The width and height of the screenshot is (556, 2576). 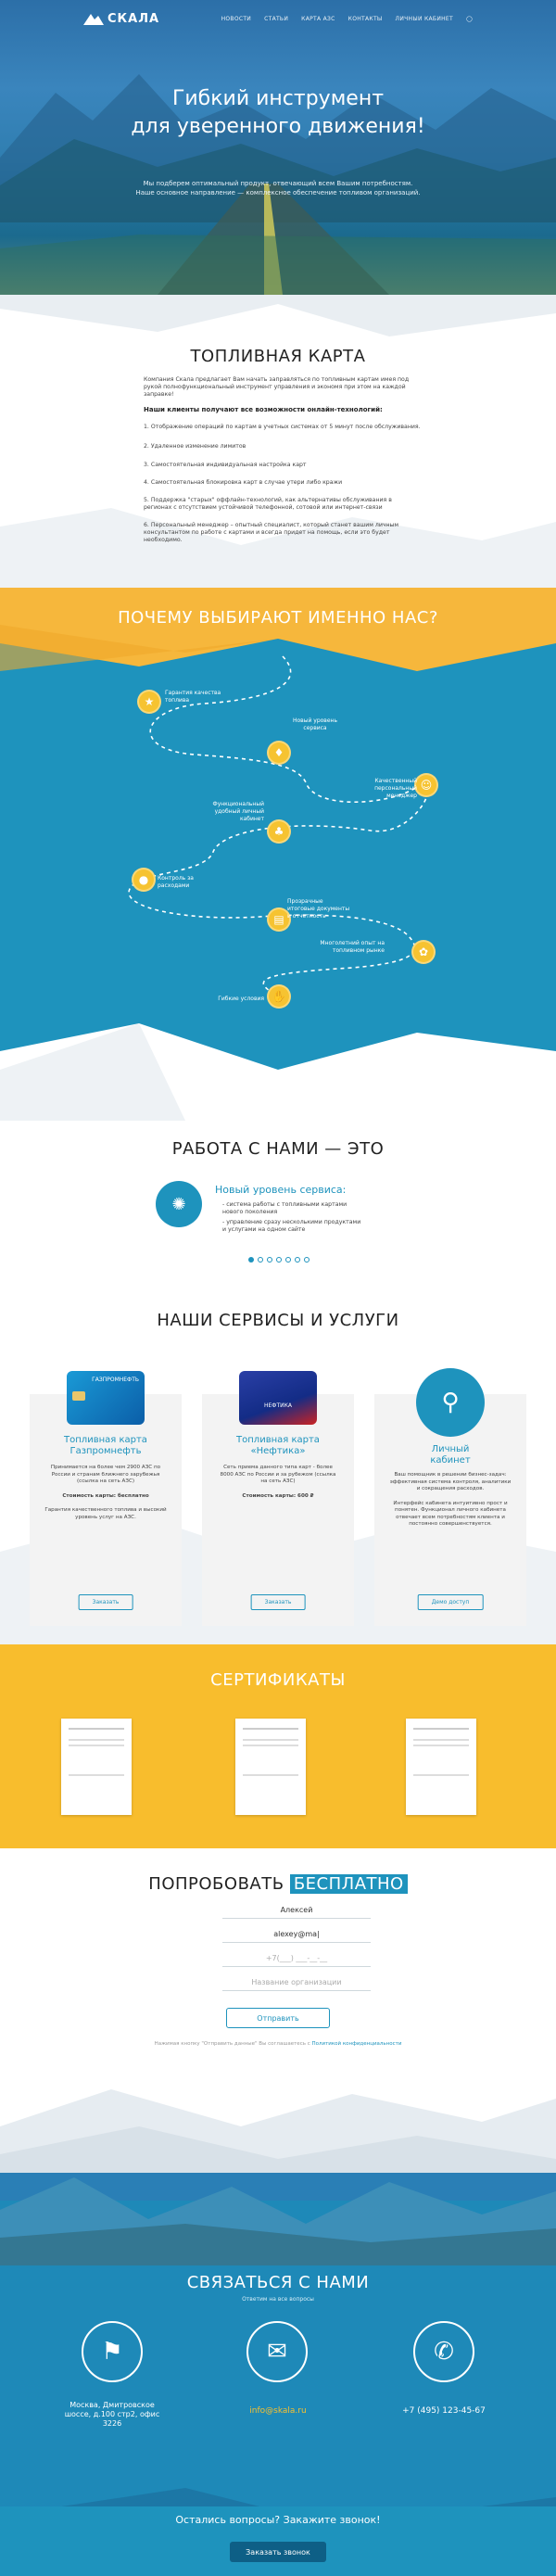 What do you see at coordinates (193, 697) in the screenshot?
I see `step-label-quality: Гарантия качества топлива` at bounding box center [193, 697].